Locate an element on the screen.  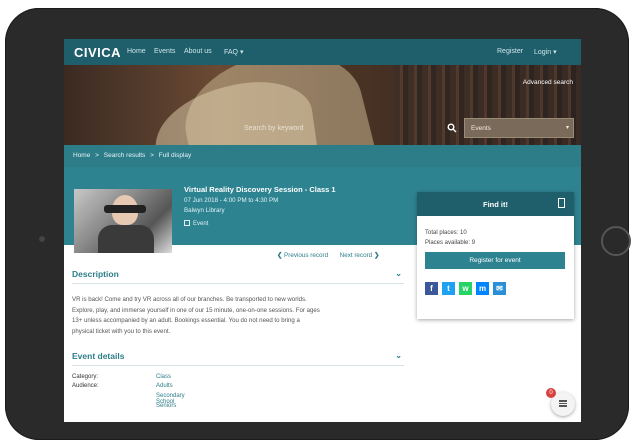
breadcrumb-current: Full display is located at coordinates (175, 155).